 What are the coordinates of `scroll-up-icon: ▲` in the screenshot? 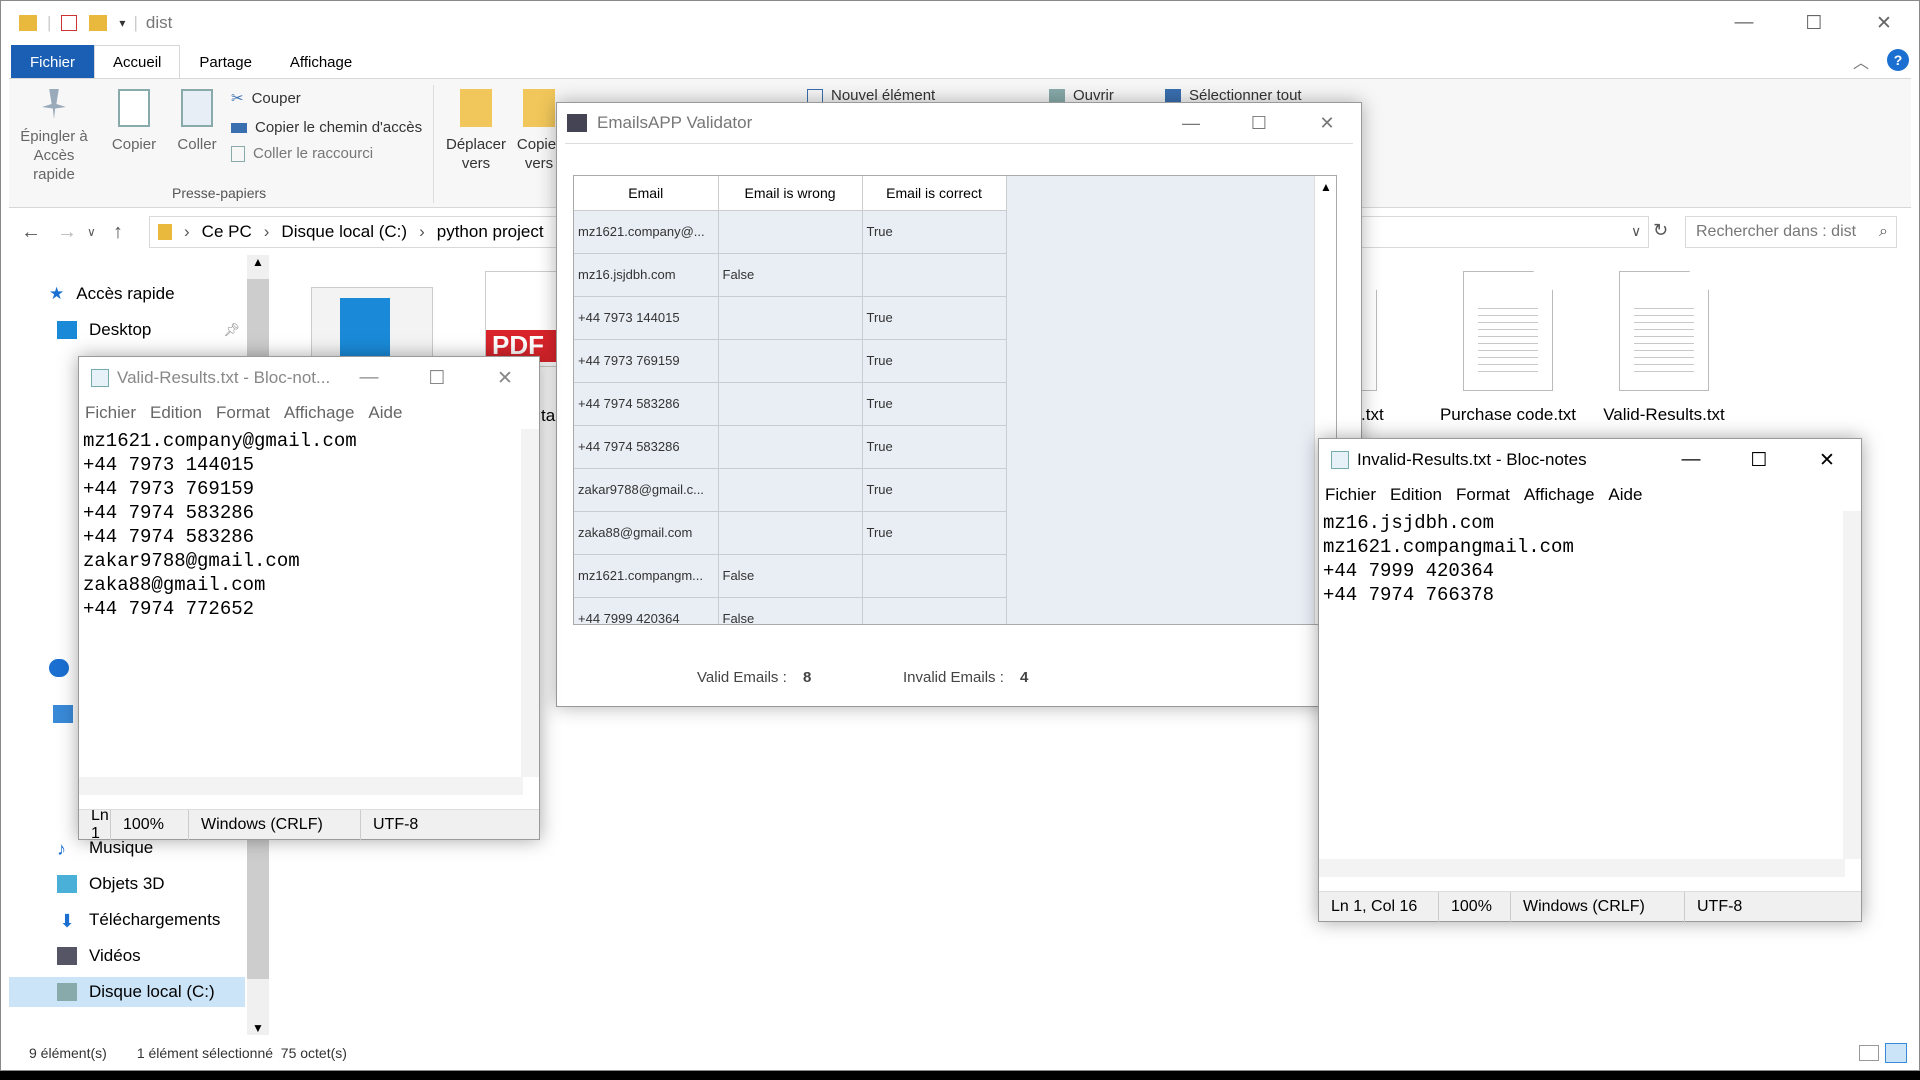 It's located at (258, 262).